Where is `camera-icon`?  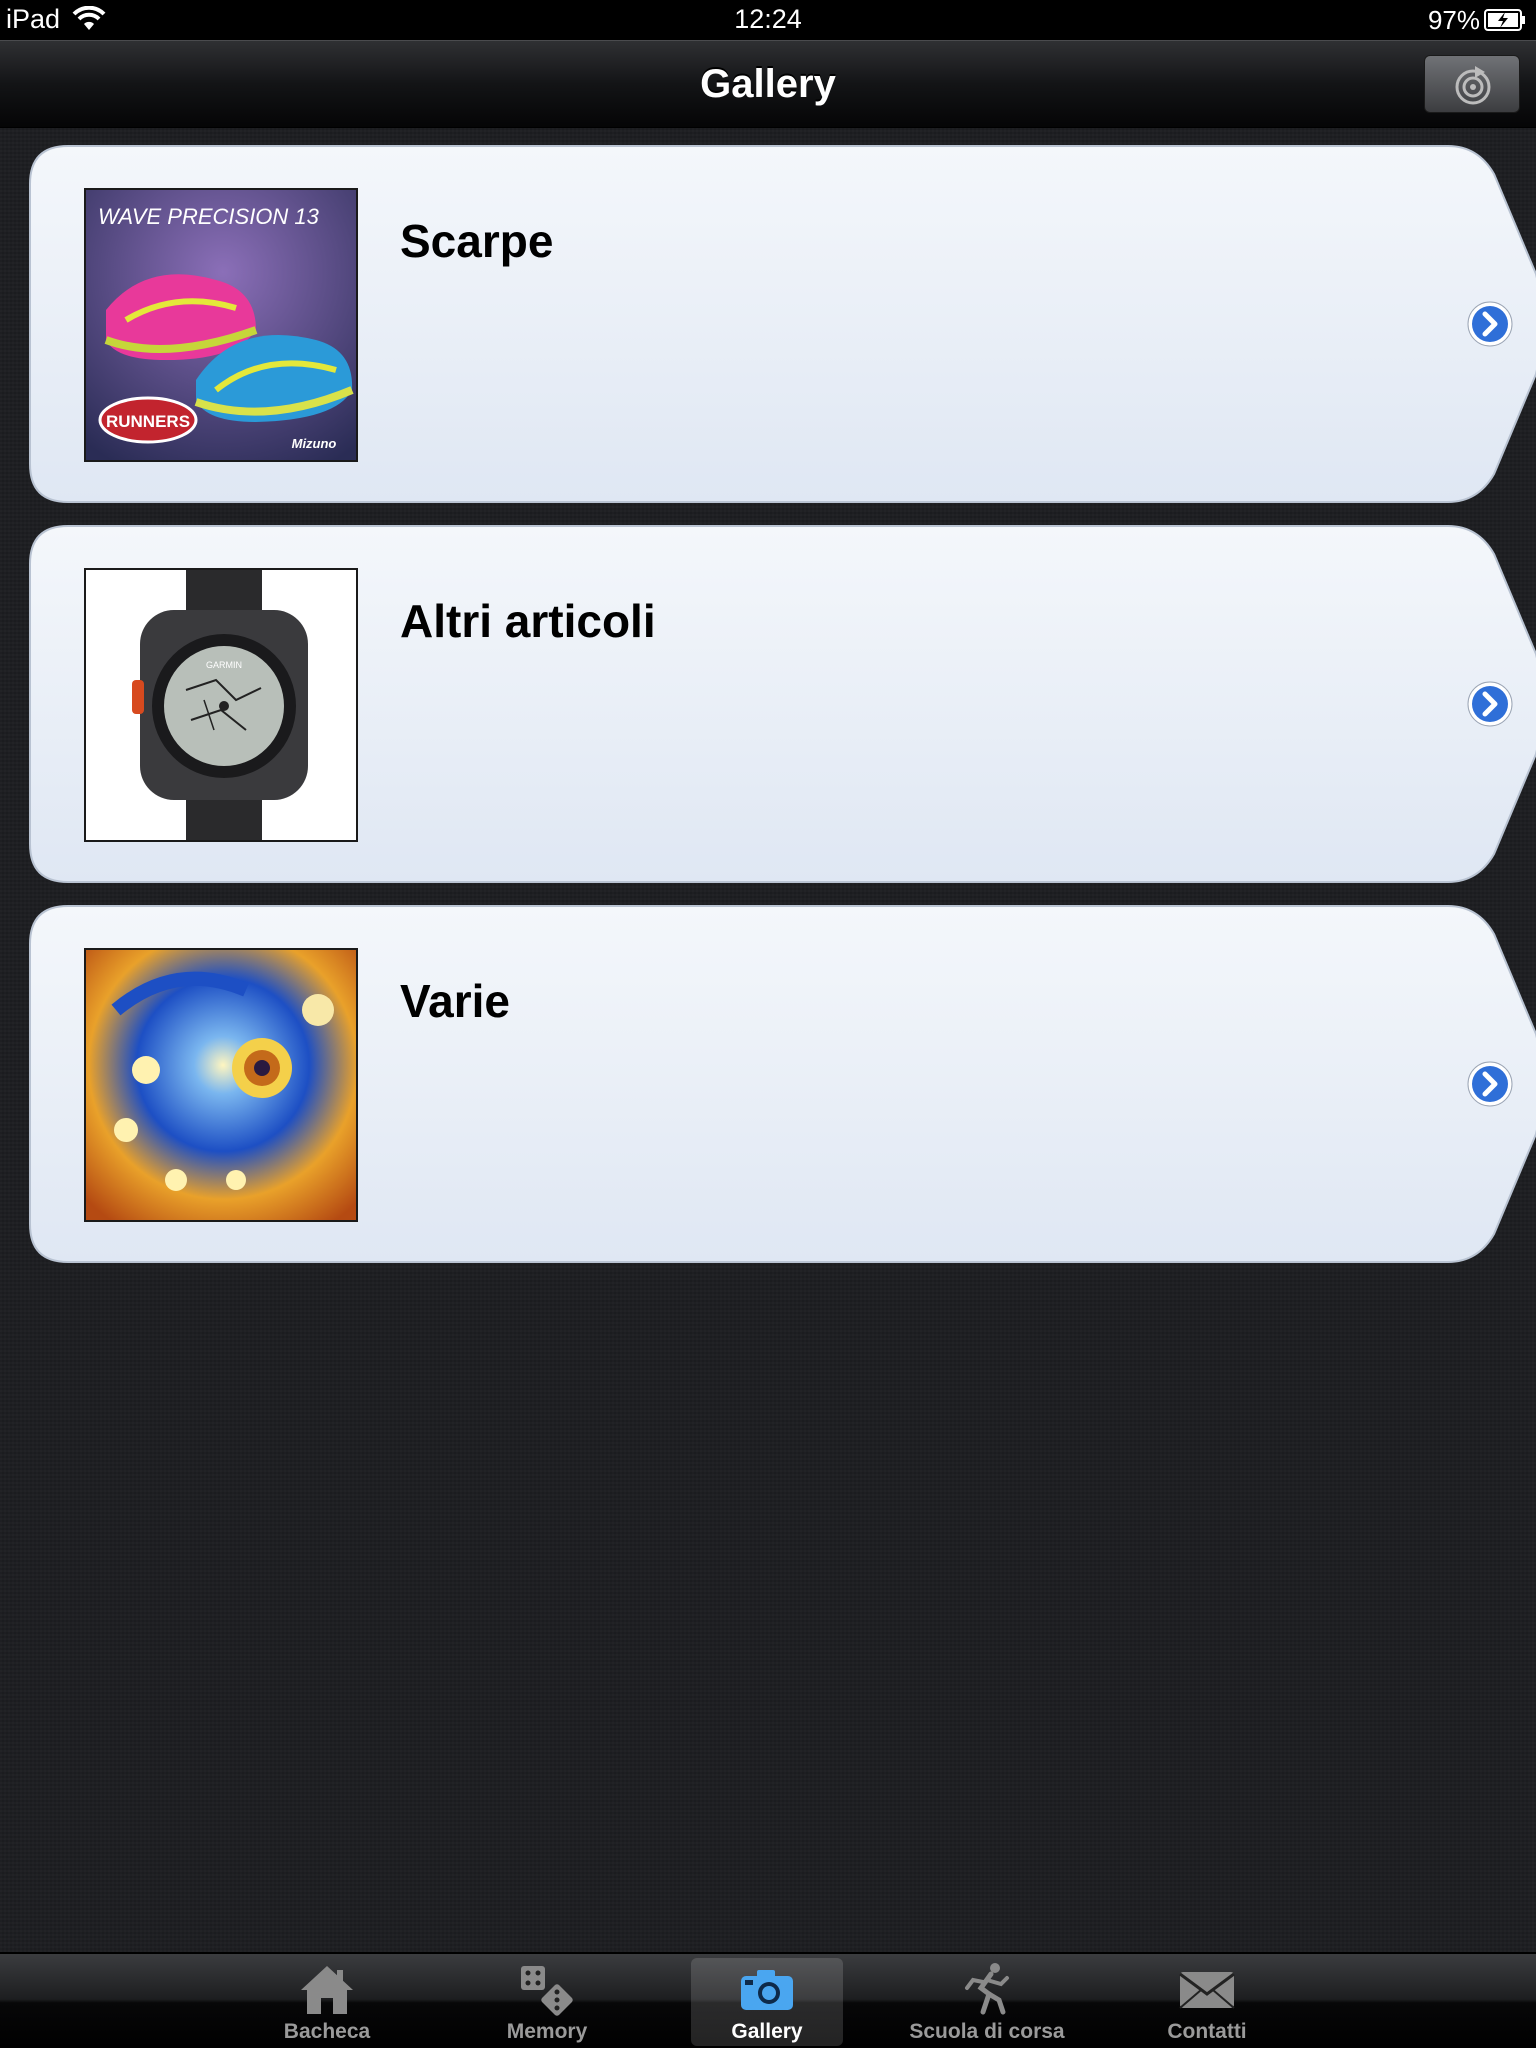
camera-icon is located at coordinates (767, 1990).